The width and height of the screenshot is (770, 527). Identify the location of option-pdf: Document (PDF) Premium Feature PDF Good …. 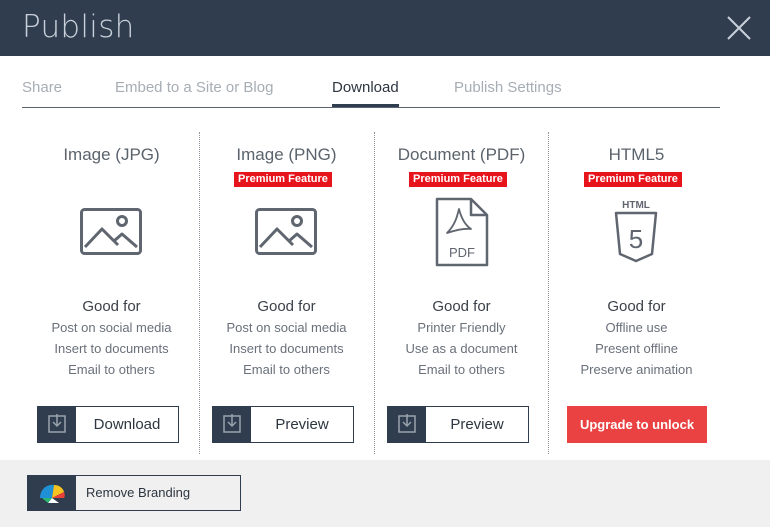
(461, 293).